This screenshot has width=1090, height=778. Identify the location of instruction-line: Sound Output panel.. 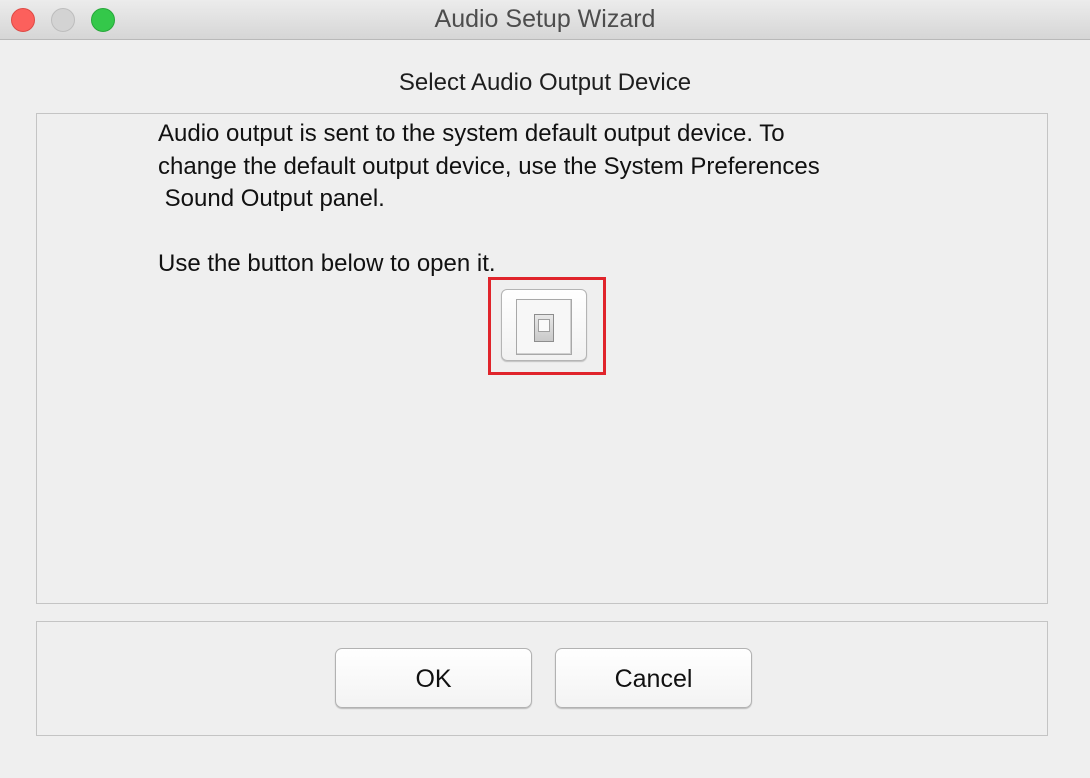
(271, 198).